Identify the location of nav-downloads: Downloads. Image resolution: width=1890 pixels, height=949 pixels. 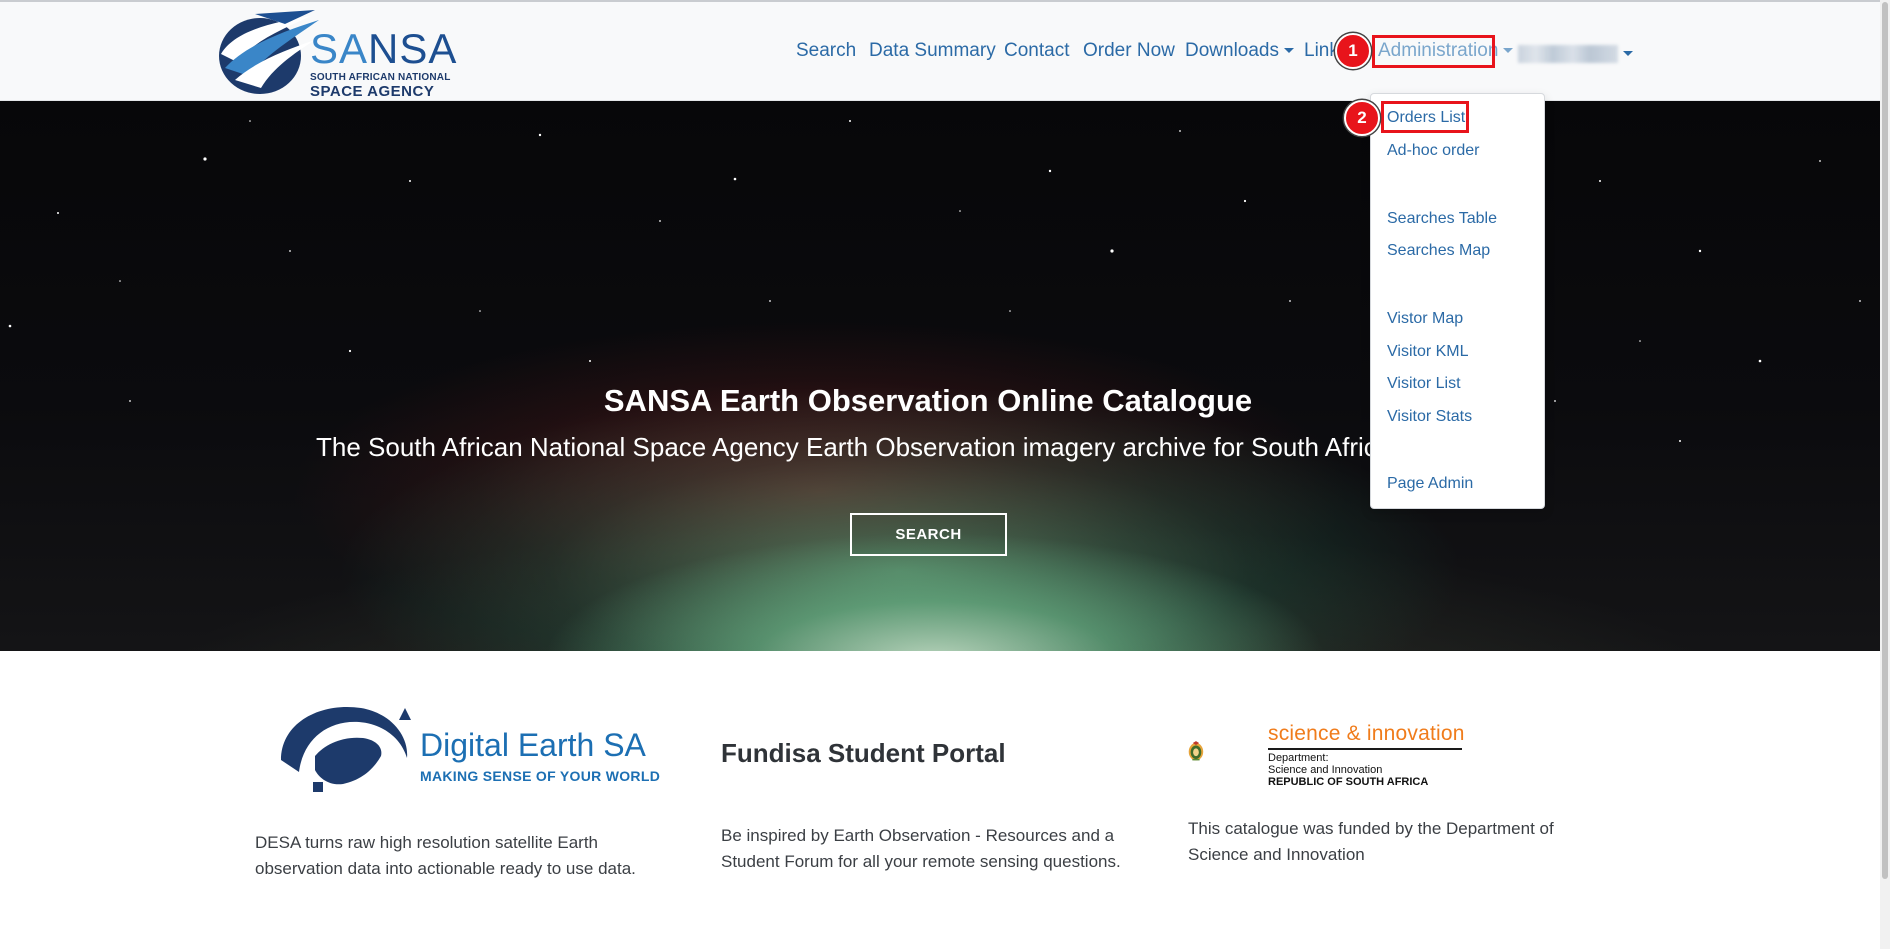
(1239, 51).